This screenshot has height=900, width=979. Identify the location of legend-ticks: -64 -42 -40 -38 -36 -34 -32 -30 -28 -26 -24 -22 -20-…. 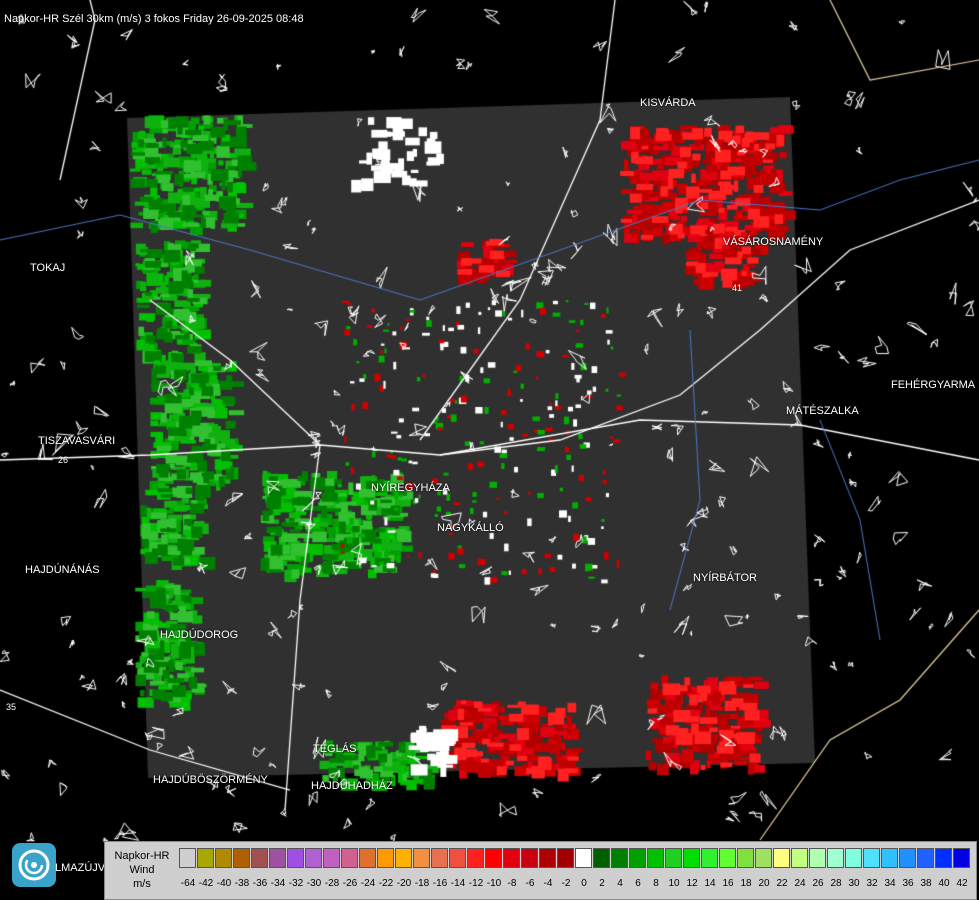
(575, 883).